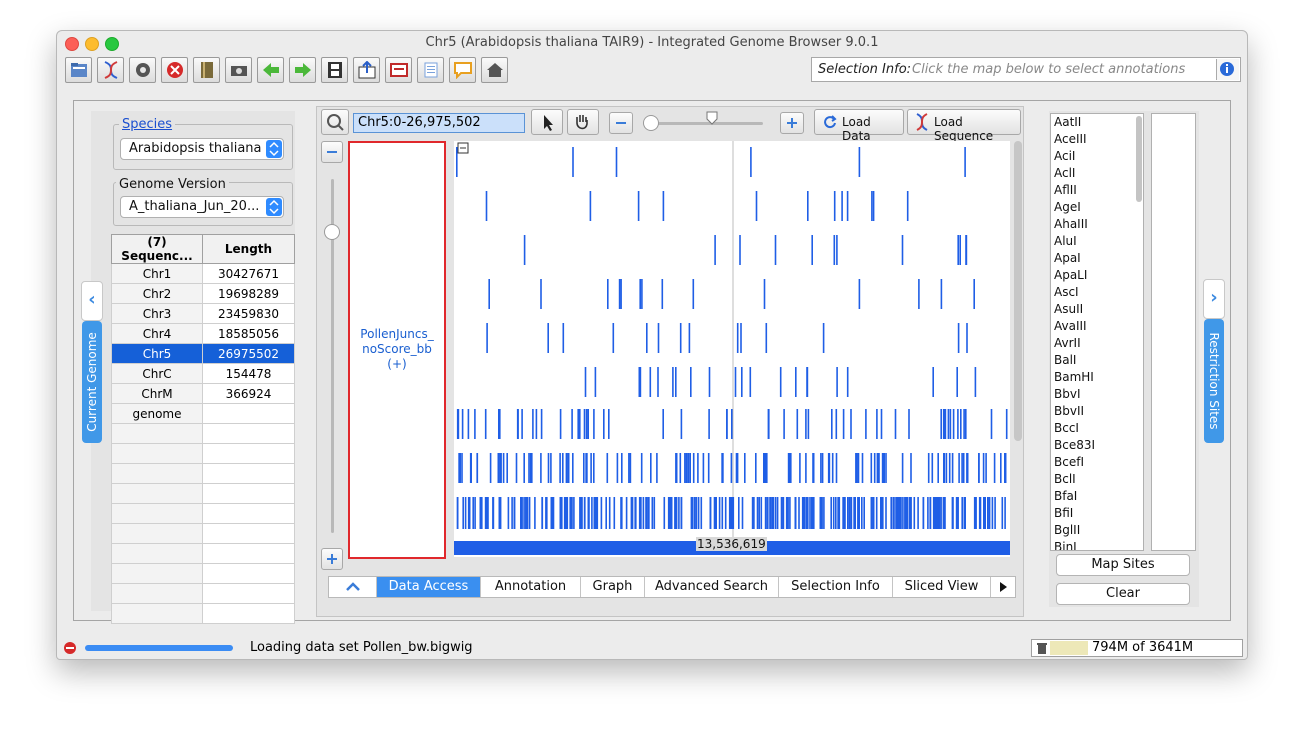 Image resolution: width=1302 pixels, height=738 pixels. Describe the element at coordinates (157, 373) in the screenshot. I see `sequence-name-cell: ChrC` at that location.